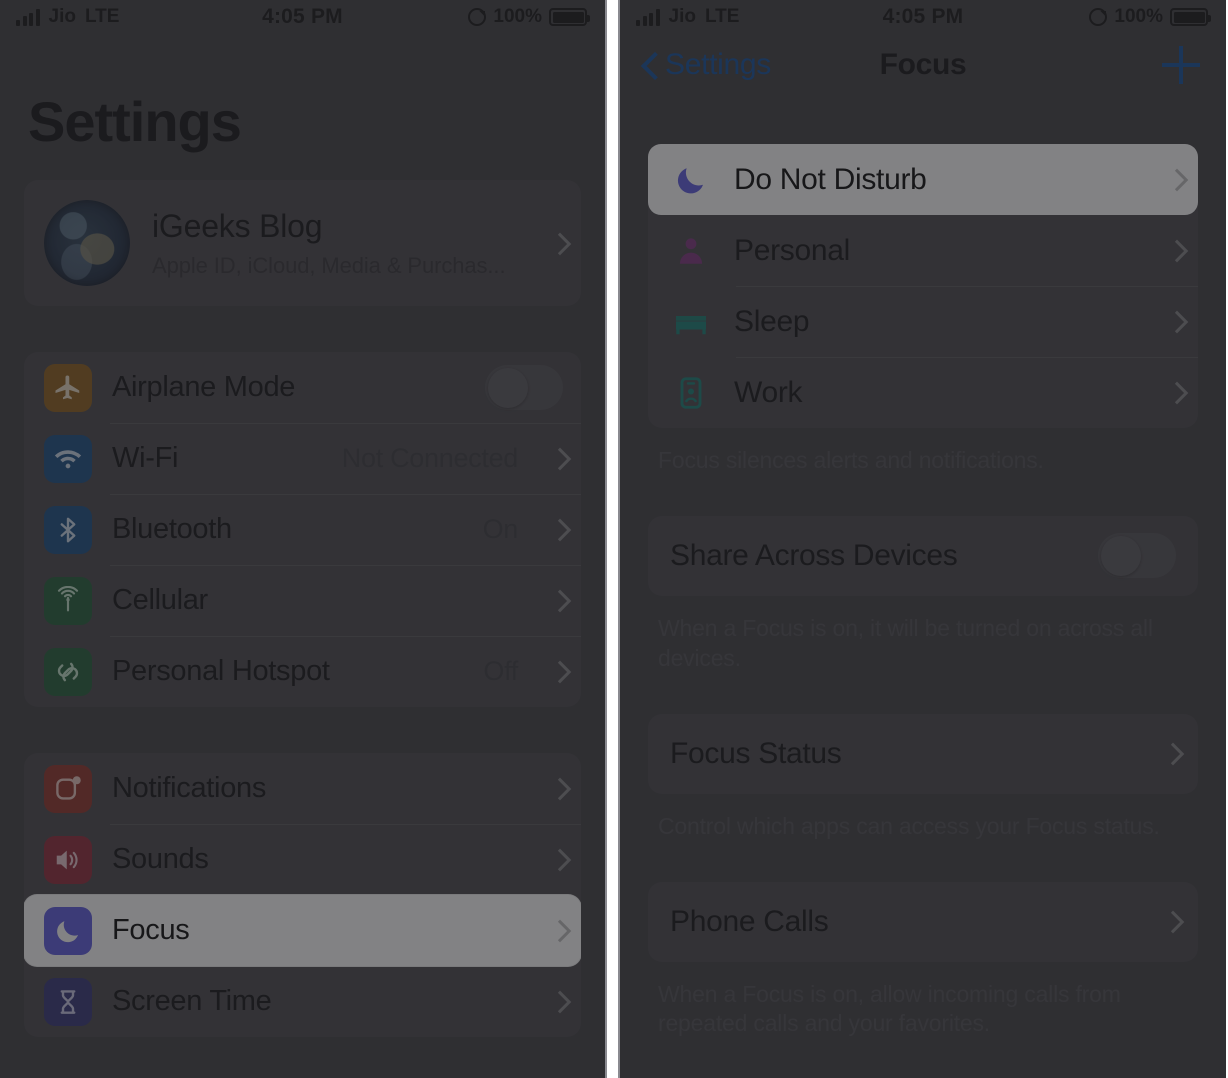  I want to click on focus-row-label: Do Not Disturb, so click(830, 179).